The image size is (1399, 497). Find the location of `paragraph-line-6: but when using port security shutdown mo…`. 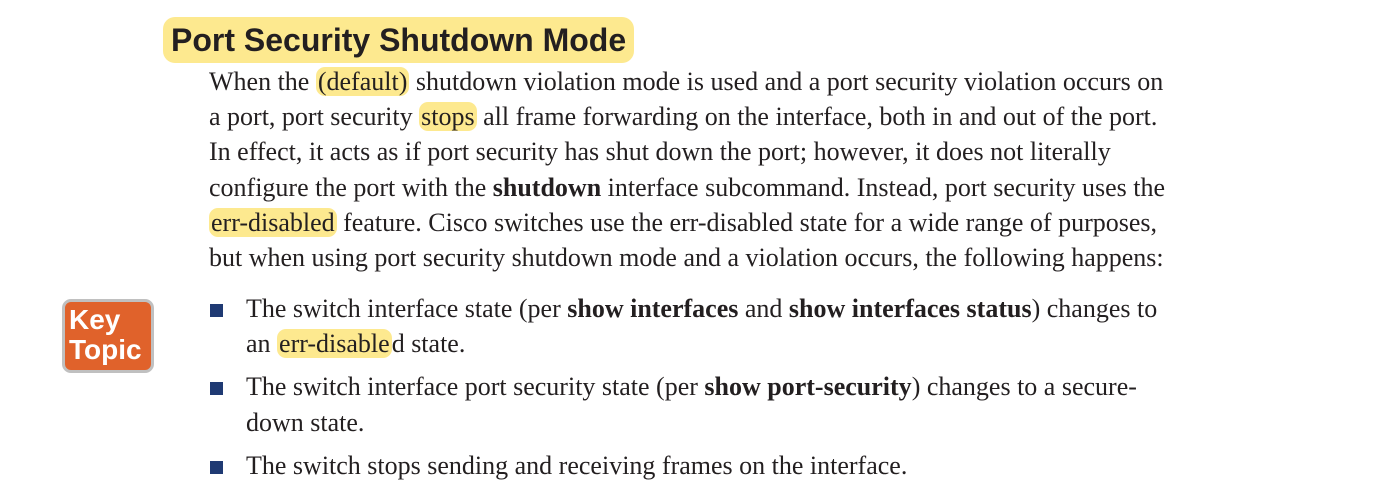

paragraph-line-6: but when using port security shutdown mo… is located at coordinates (686, 258).